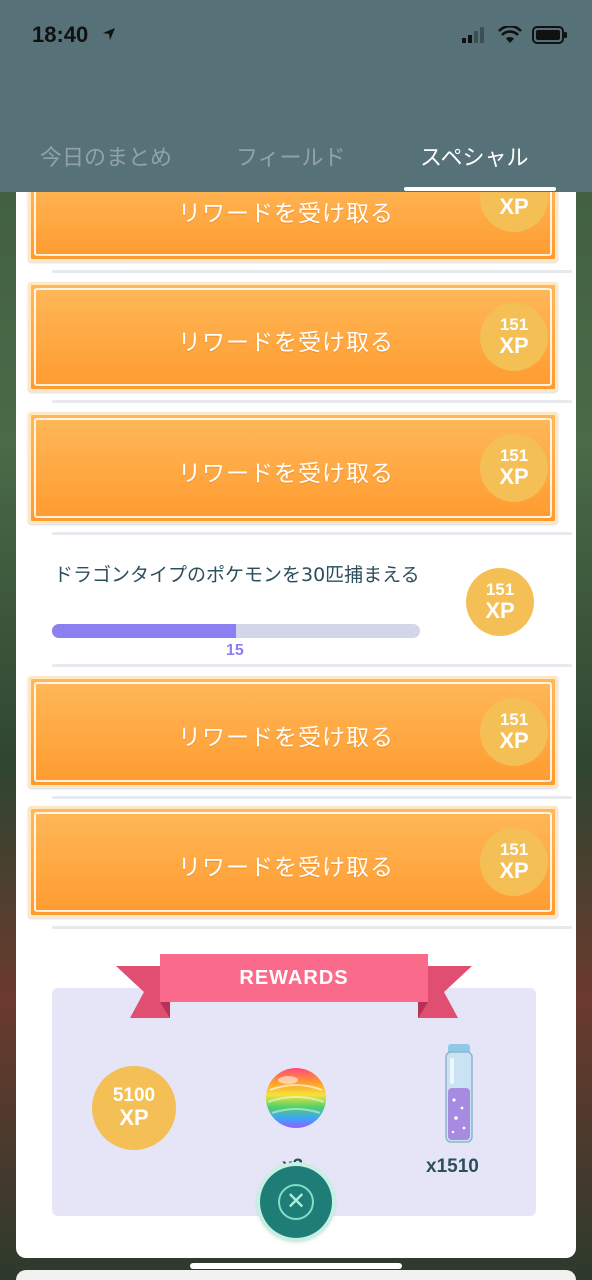 The height and width of the screenshot is (1280, 592). Describe the element at coordinates (60, 34) in the screenshot. I see `status-time: 18:40` at that location.